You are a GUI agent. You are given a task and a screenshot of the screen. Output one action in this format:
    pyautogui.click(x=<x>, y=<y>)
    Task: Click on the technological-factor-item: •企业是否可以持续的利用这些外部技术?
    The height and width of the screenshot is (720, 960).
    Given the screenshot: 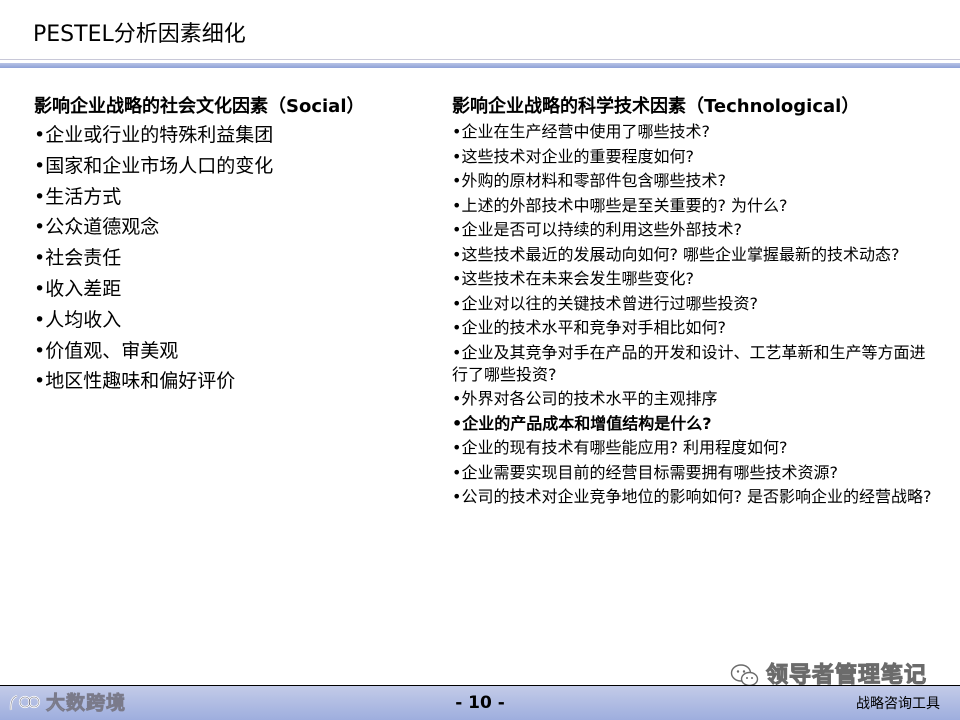 What is the action you would take?
    pyautogui.click(x=597, y=229)
    